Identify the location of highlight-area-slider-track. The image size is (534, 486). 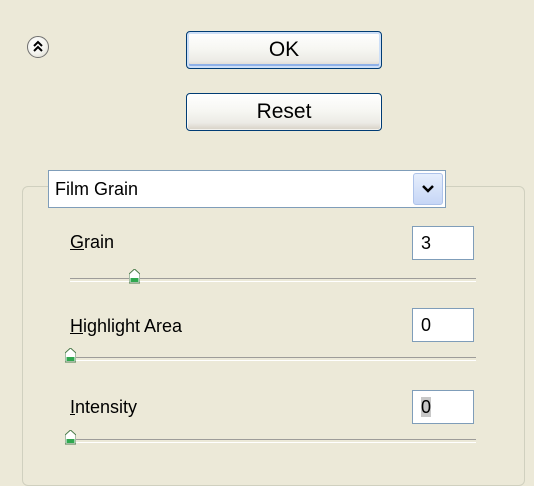
(273, 359).